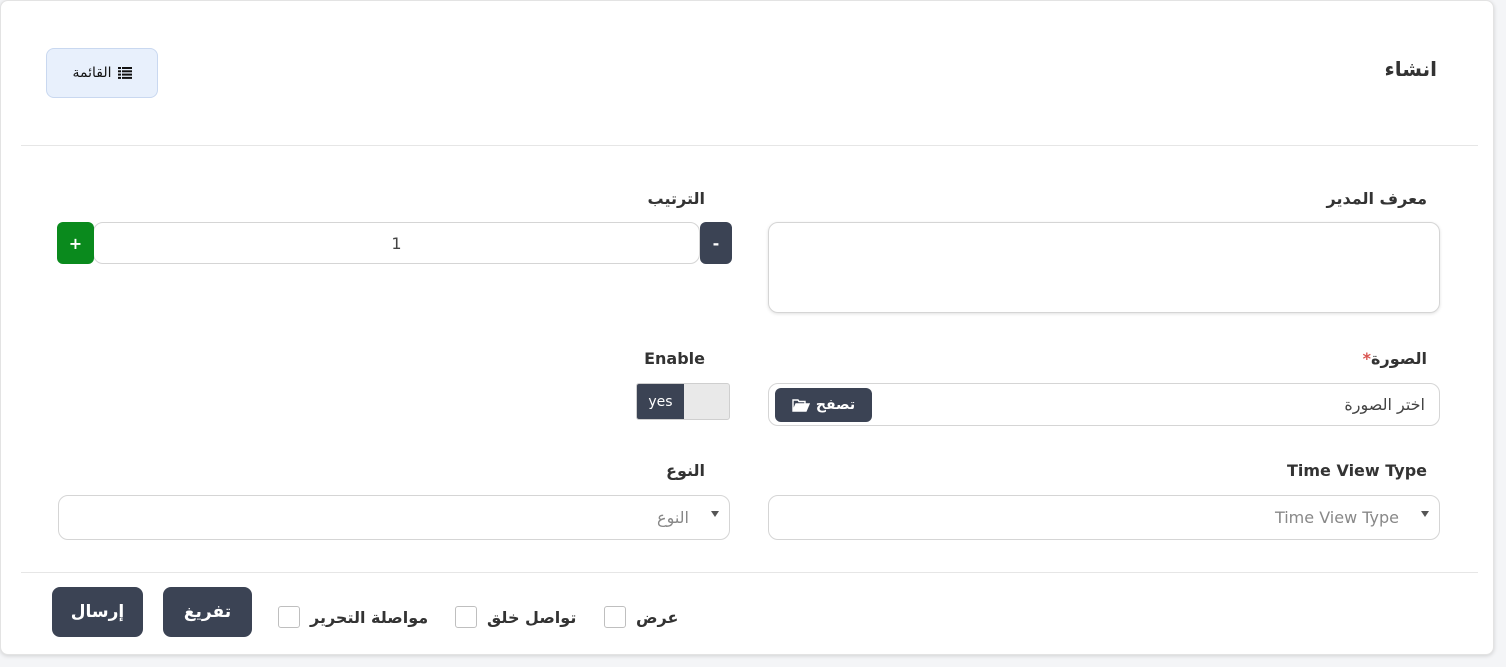 The height and width of the screenshot is (667, 1506). What do you see at coordinates (396, 243) in the screenshot?
I see `order-input: 1` at bounding box center [396, 243].